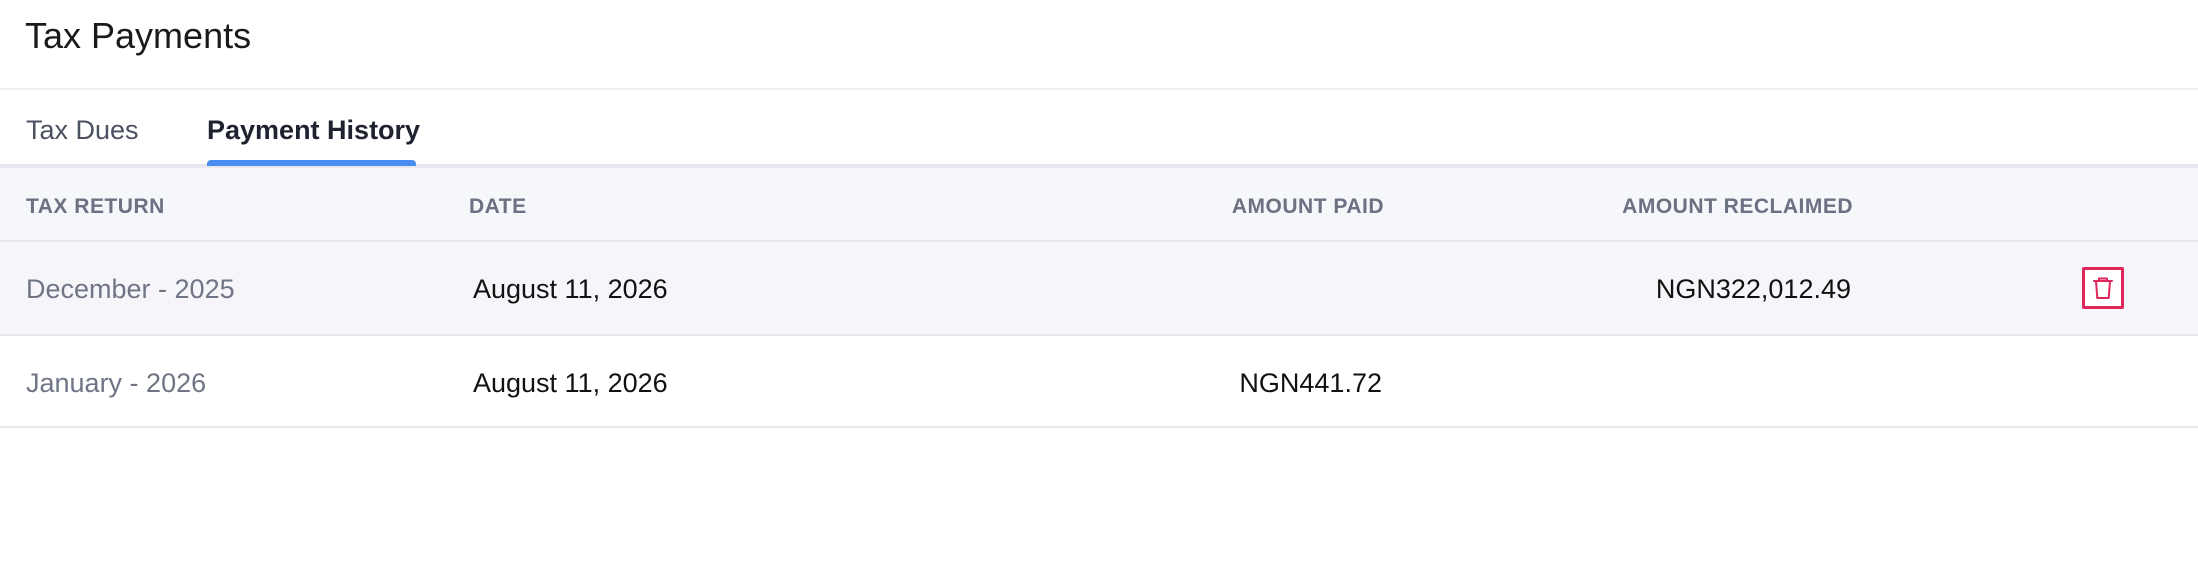 The image size is (2198, 572). What do you see at coordinates (130, 289) in the screenshot?
I see `tax-return-cell: December - 2025` at bounding box center [130, 289].